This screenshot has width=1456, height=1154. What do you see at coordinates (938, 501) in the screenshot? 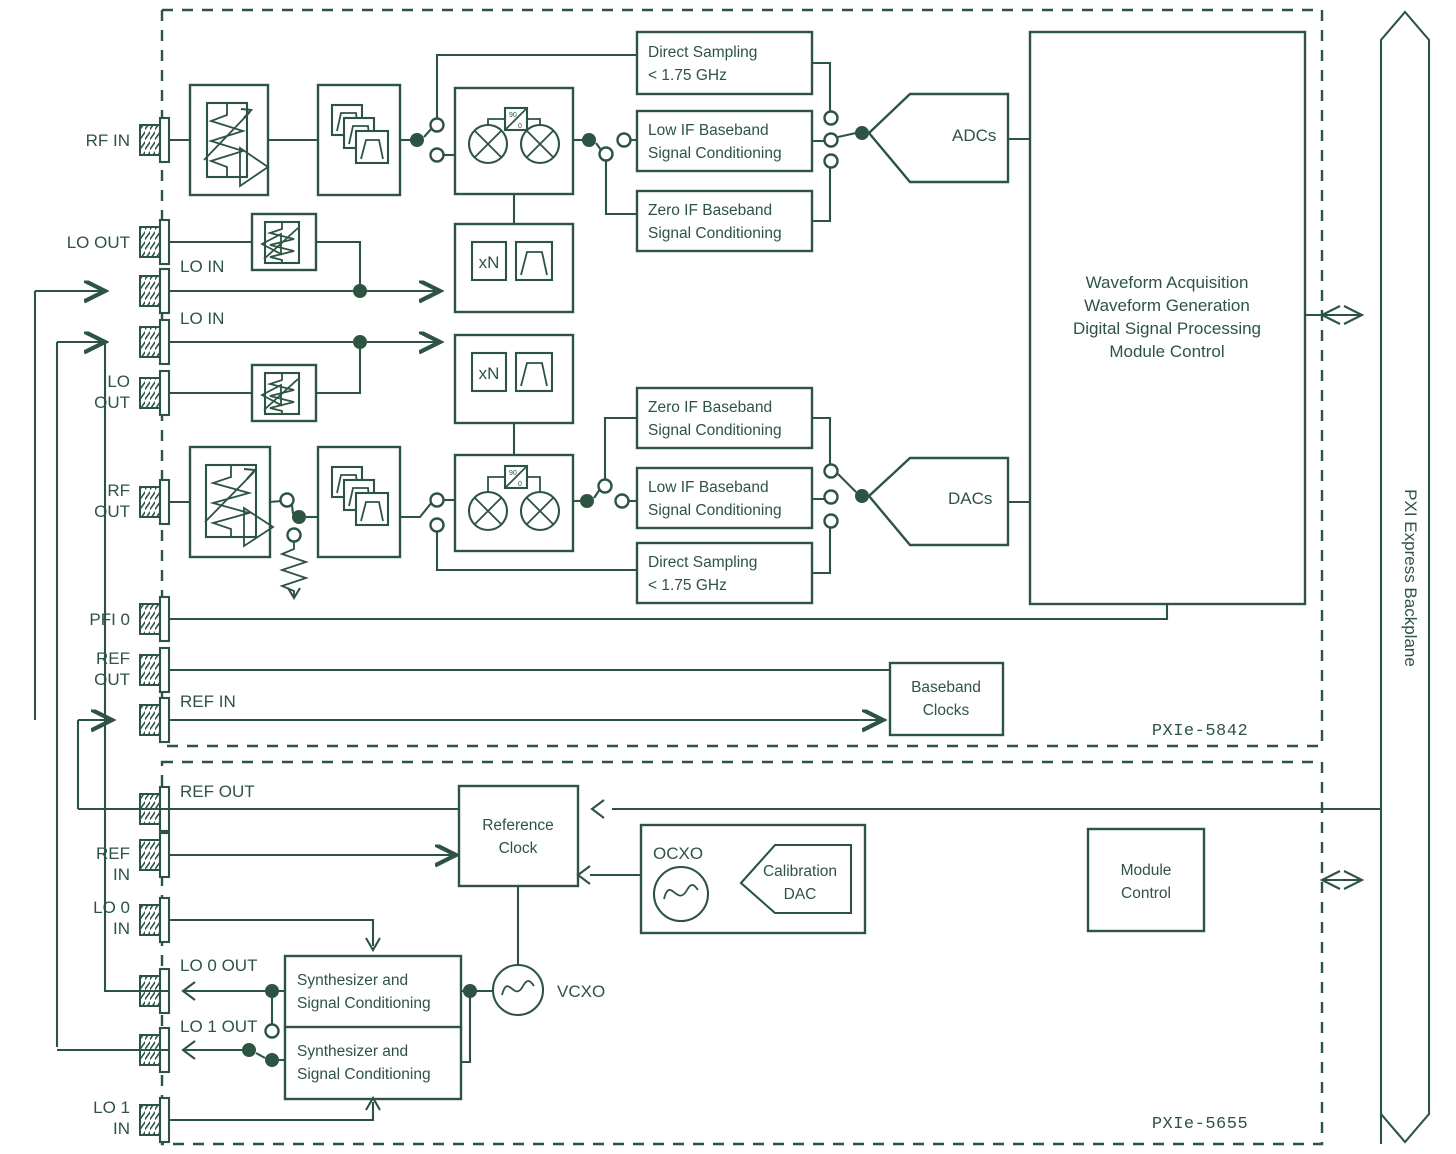
I see `dacs-block: DACs` at bounding box center [938, 501].